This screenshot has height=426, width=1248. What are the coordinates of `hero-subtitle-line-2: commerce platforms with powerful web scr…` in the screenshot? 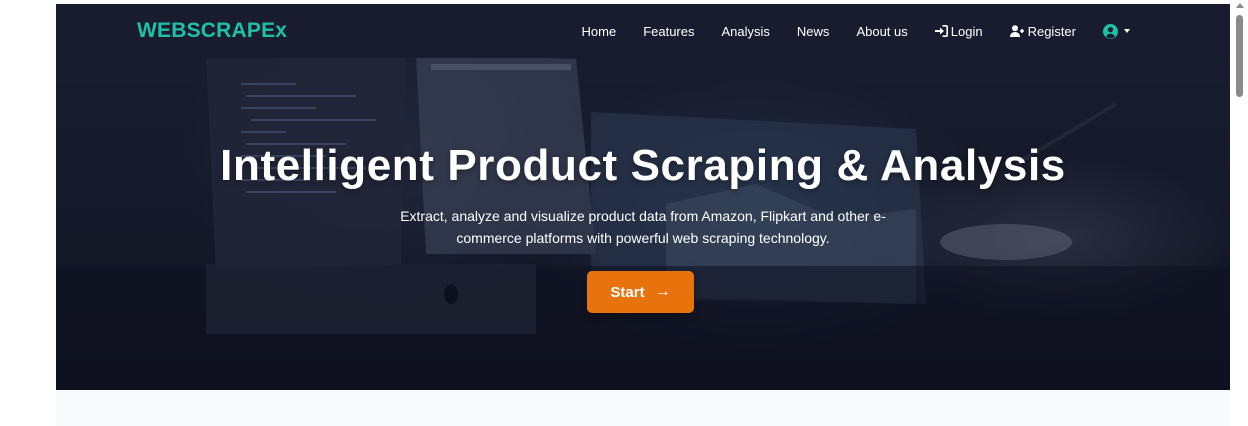 It's located at (643, 238).